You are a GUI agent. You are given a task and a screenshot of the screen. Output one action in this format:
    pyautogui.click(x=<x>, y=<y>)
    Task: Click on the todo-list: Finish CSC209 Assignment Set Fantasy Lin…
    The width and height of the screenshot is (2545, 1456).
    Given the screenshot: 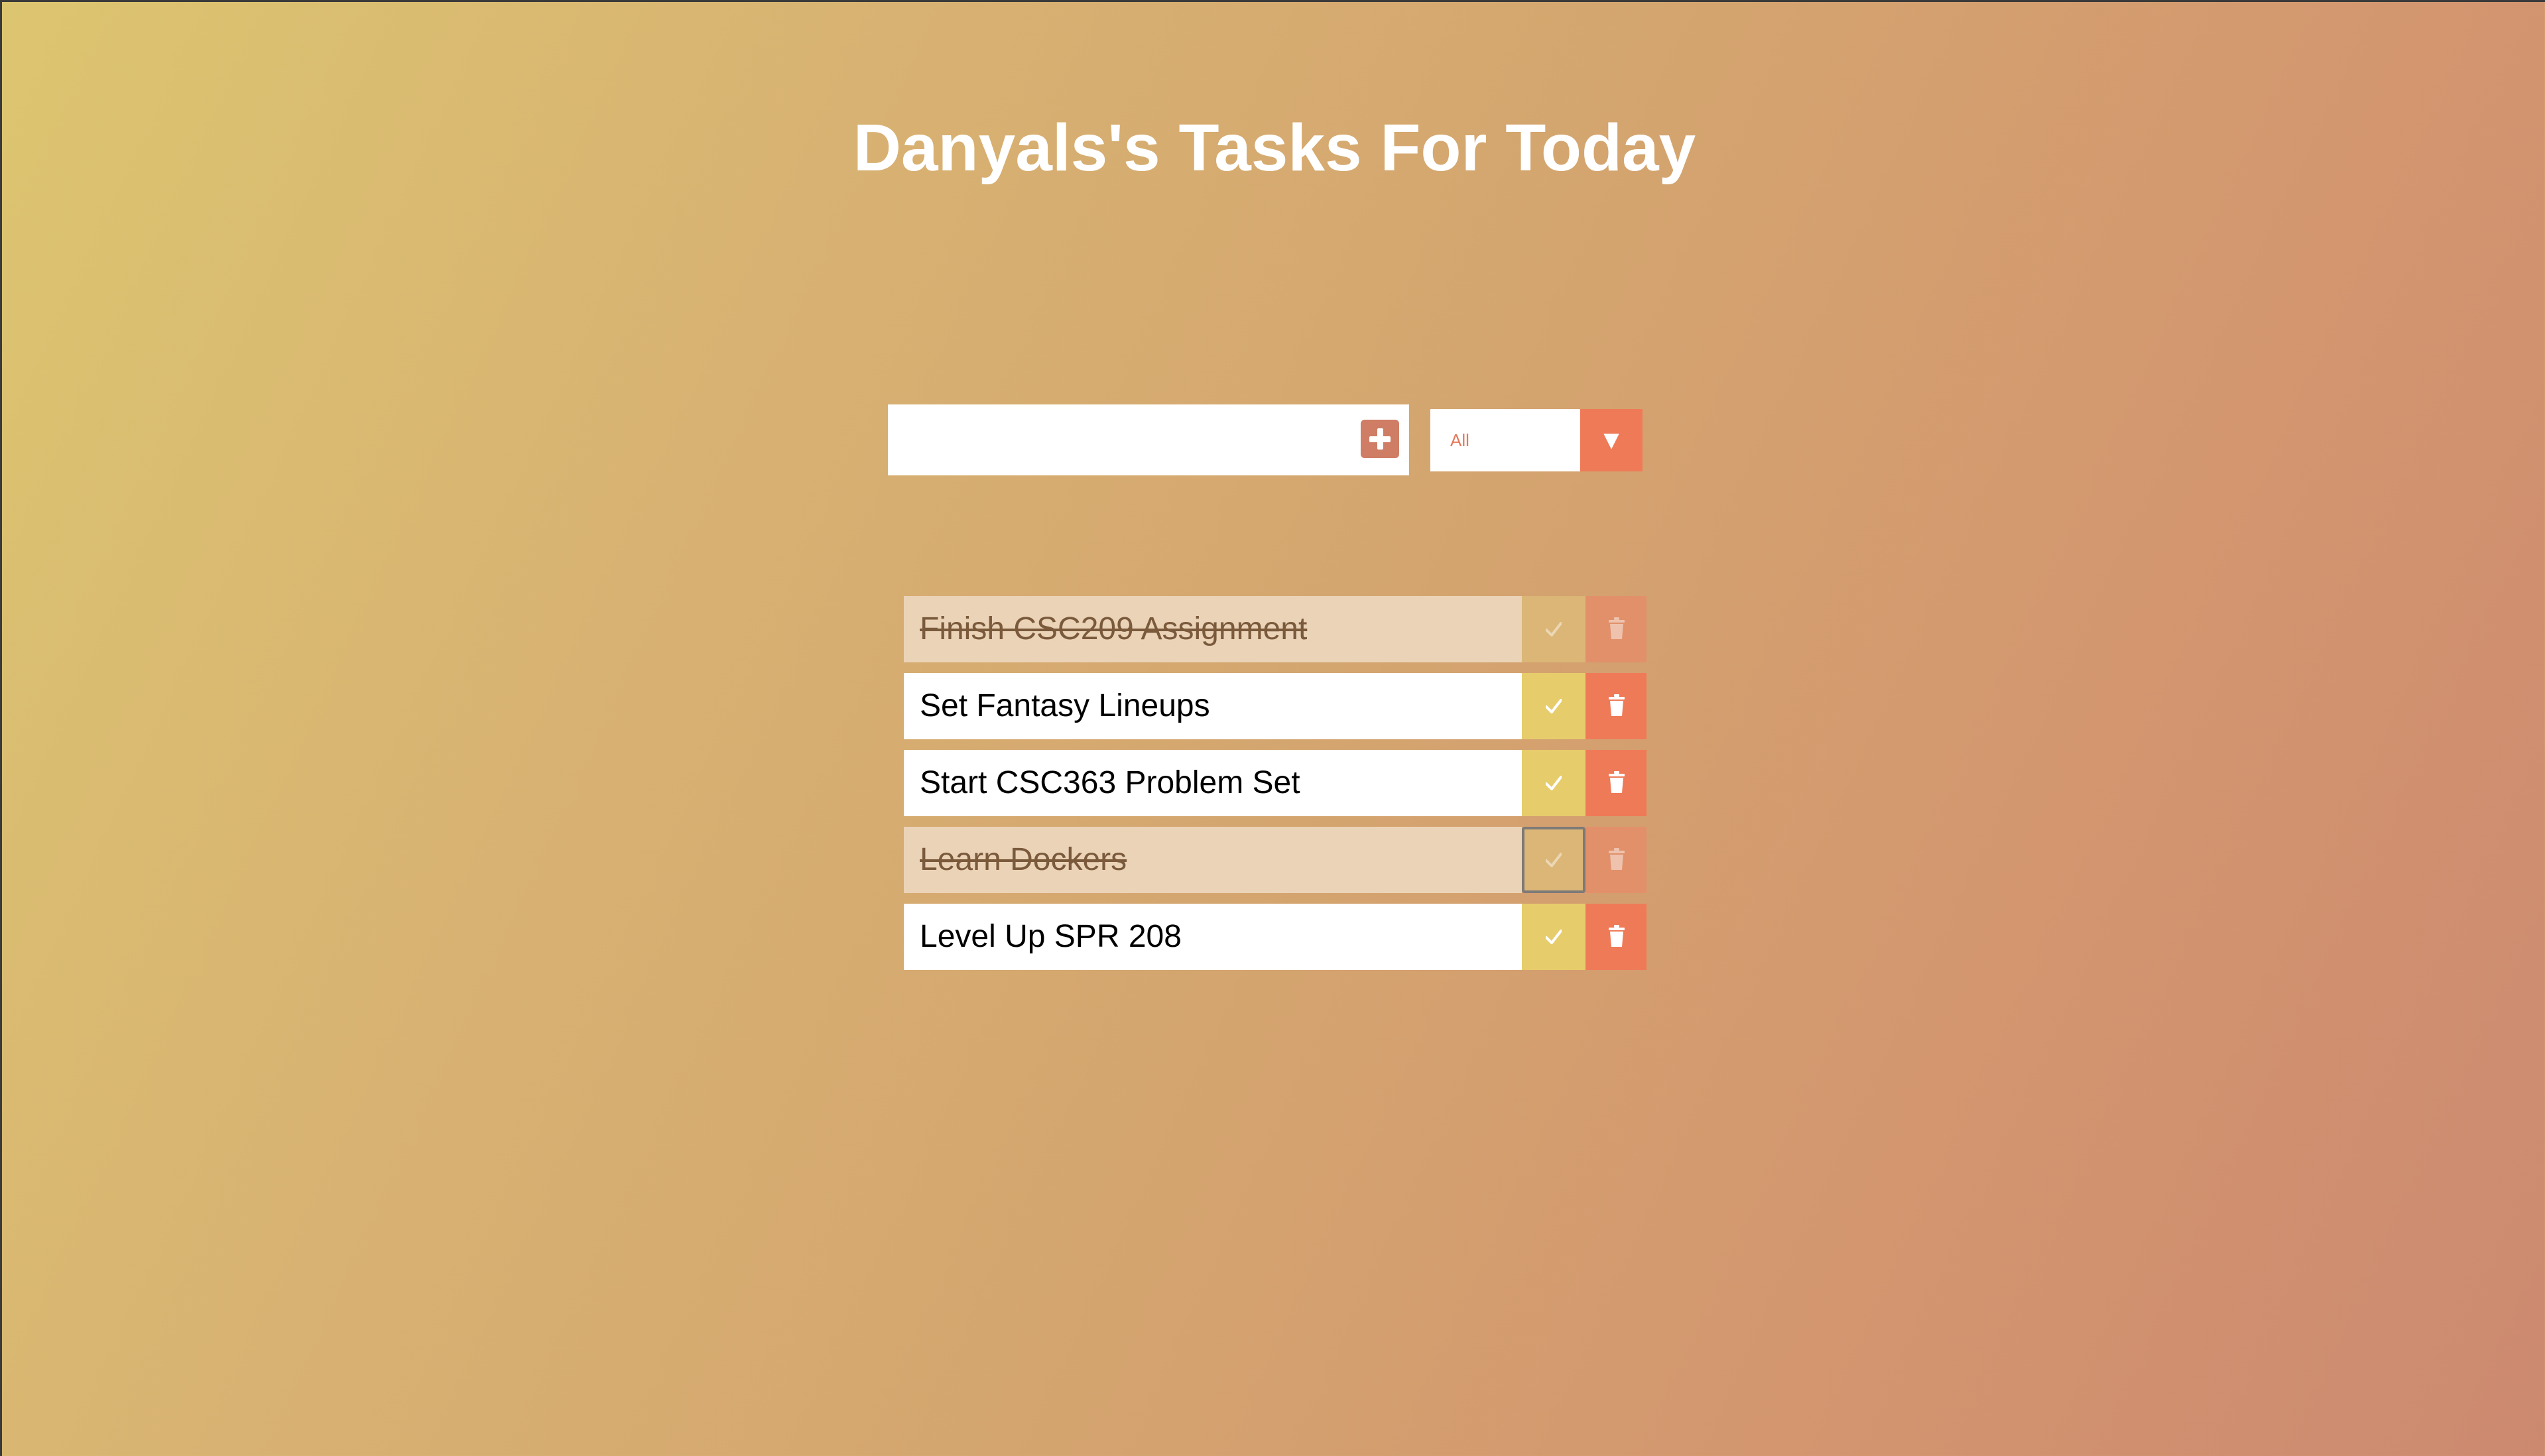 What is the action you would take?
    pyautogui.click(x=1275, y=788)
    